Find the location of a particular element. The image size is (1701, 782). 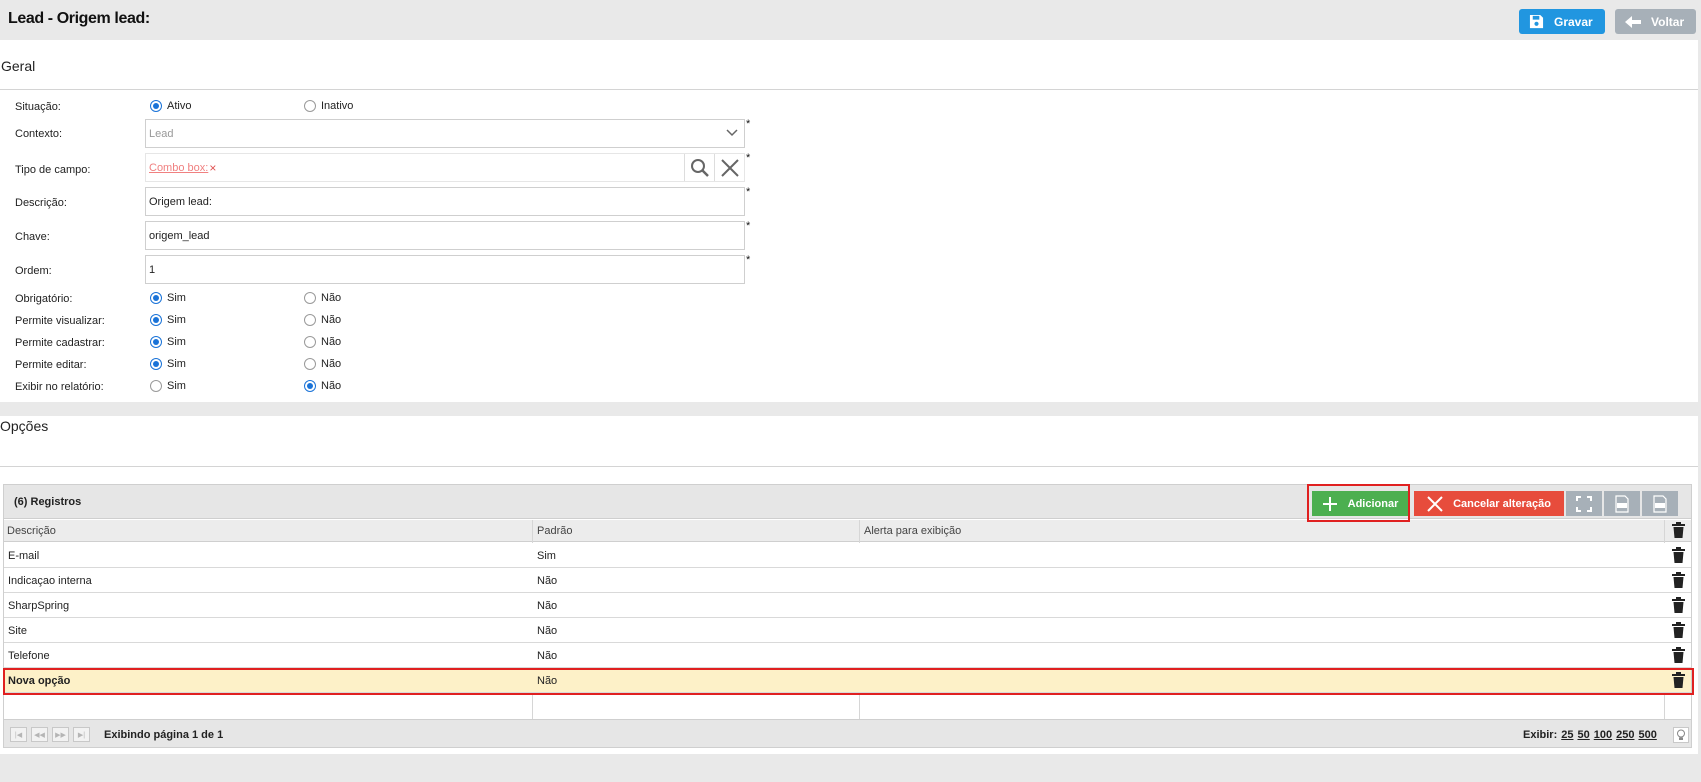

arrow-left-icon is located at coordinates (1633, 21).